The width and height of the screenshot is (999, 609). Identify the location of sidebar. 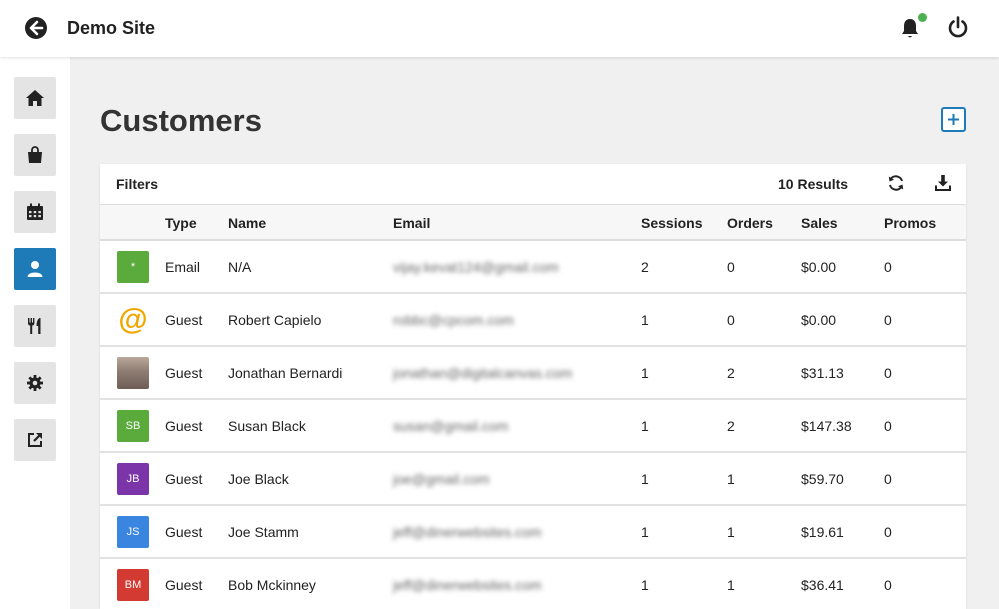
(35, 333).